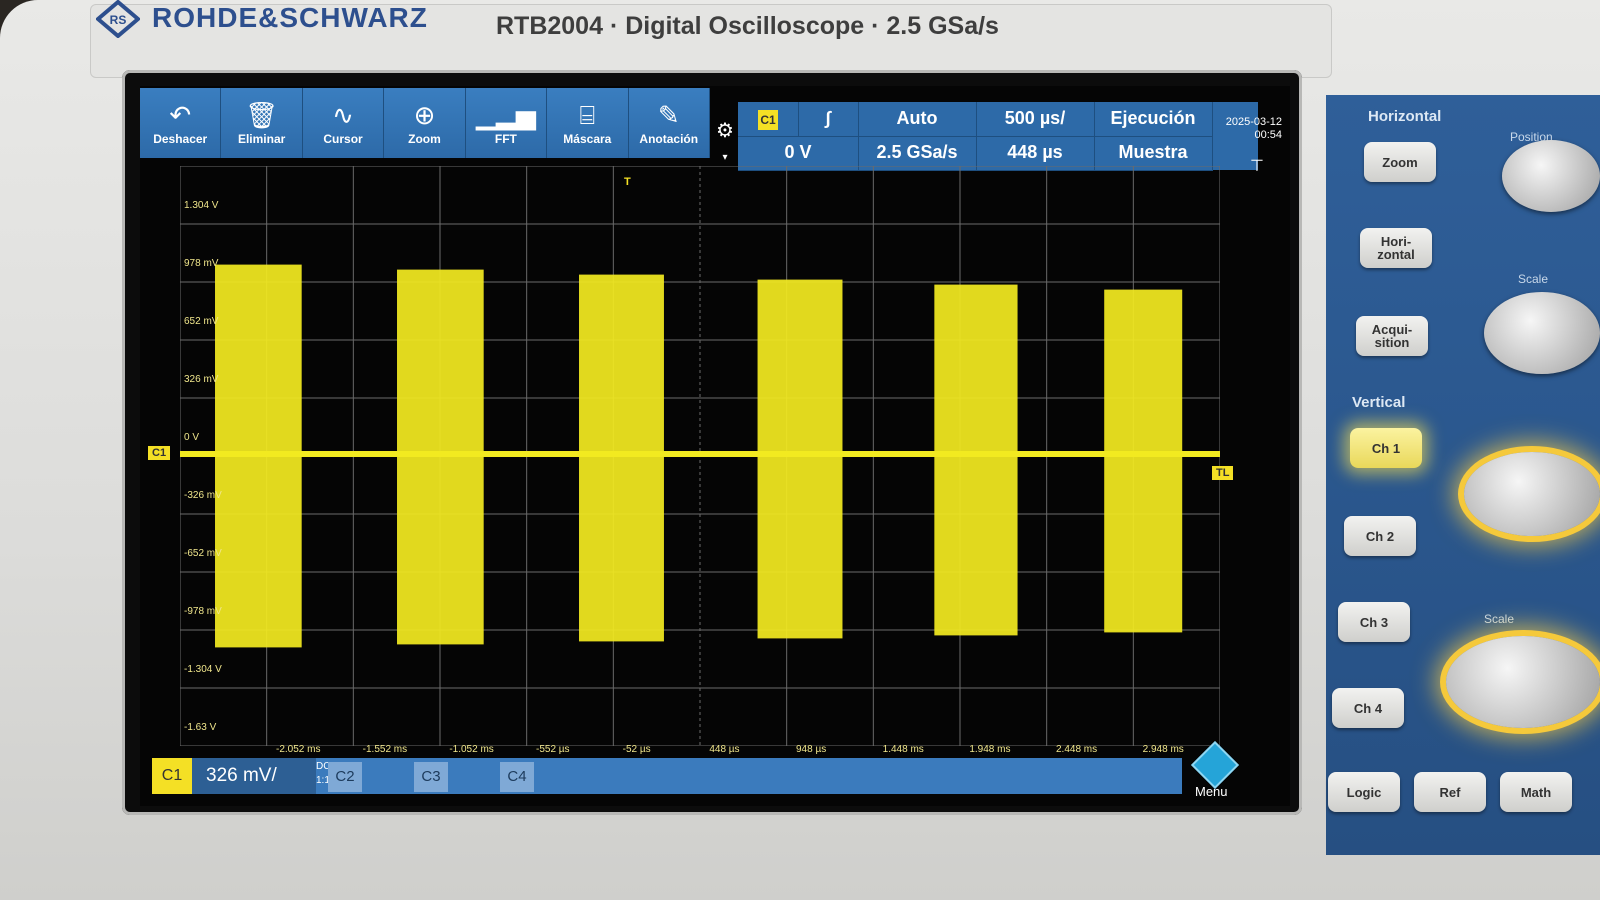  Describe the element at coordinates (1533, 279) in the screenshot. I see `horizontal-scale-label: Scale` at that location.